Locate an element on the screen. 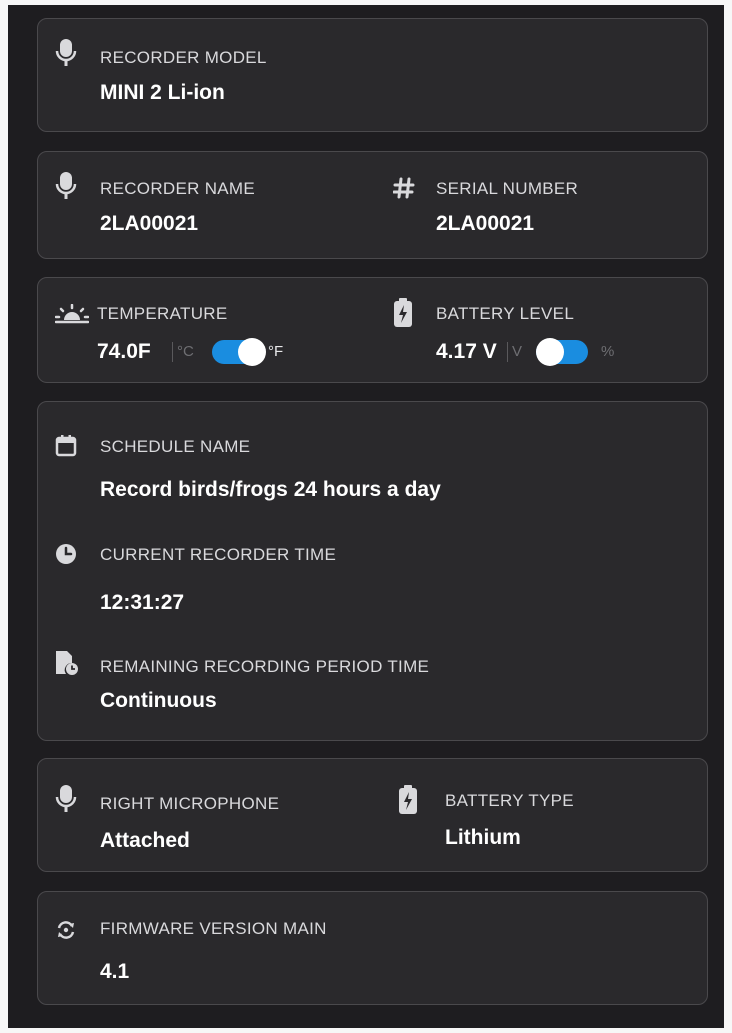  temperature-value: 74.0F is located at coordinates (124, 351).